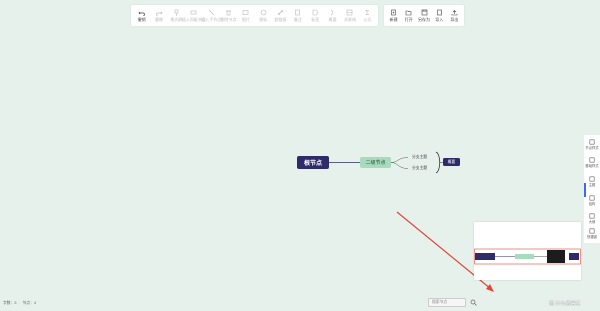 The image size is (600, 311). What do you see at coordinates (556, 256) in the screenshot?
I see `minimap-branches` at bounding box center [556, 256].